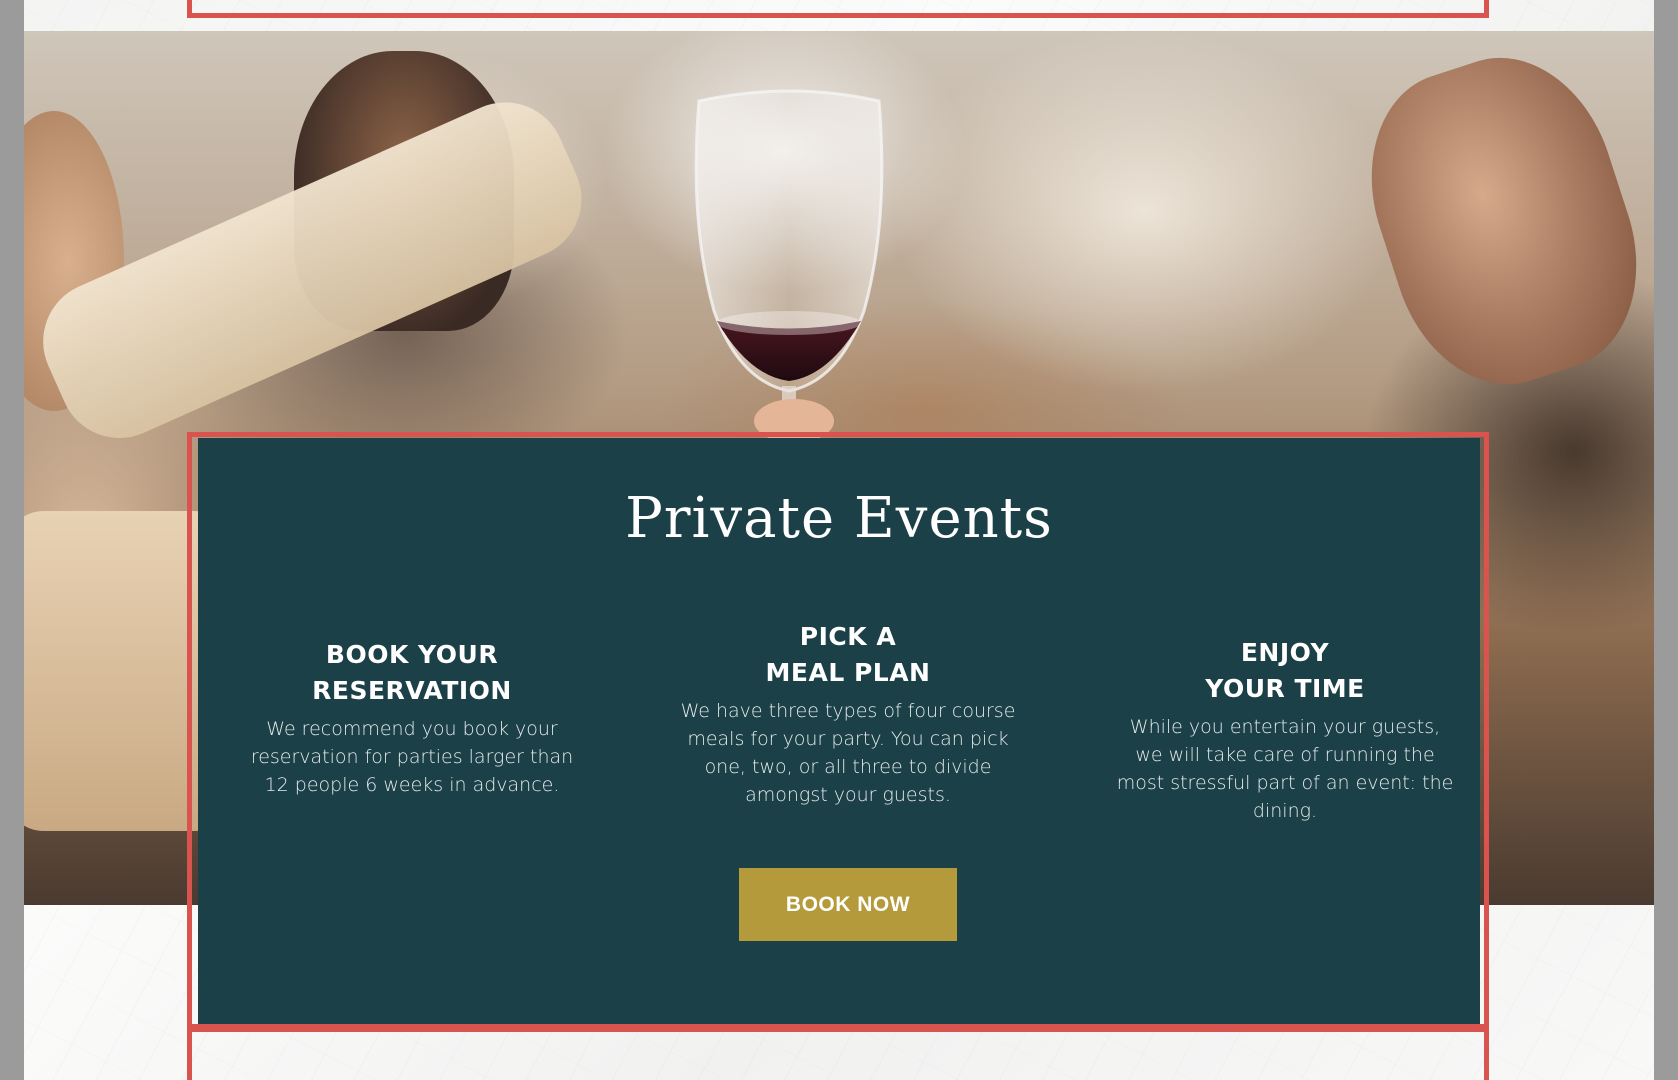 The image size is (1678, 1080). I want to click on book-now-button: BOOK NOW, so click(848, 904).